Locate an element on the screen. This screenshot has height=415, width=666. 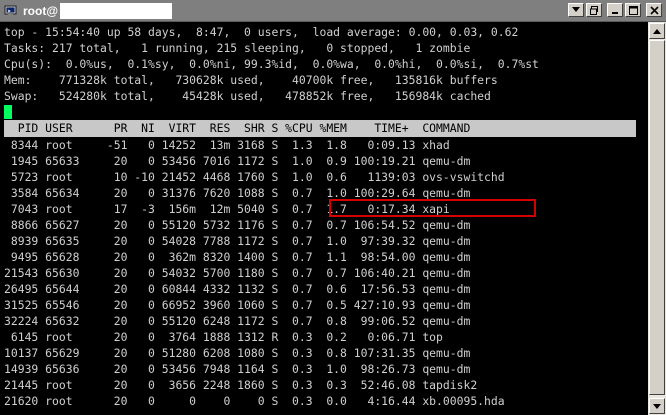
arrow-up-icon is located at coordinates (657, 31).